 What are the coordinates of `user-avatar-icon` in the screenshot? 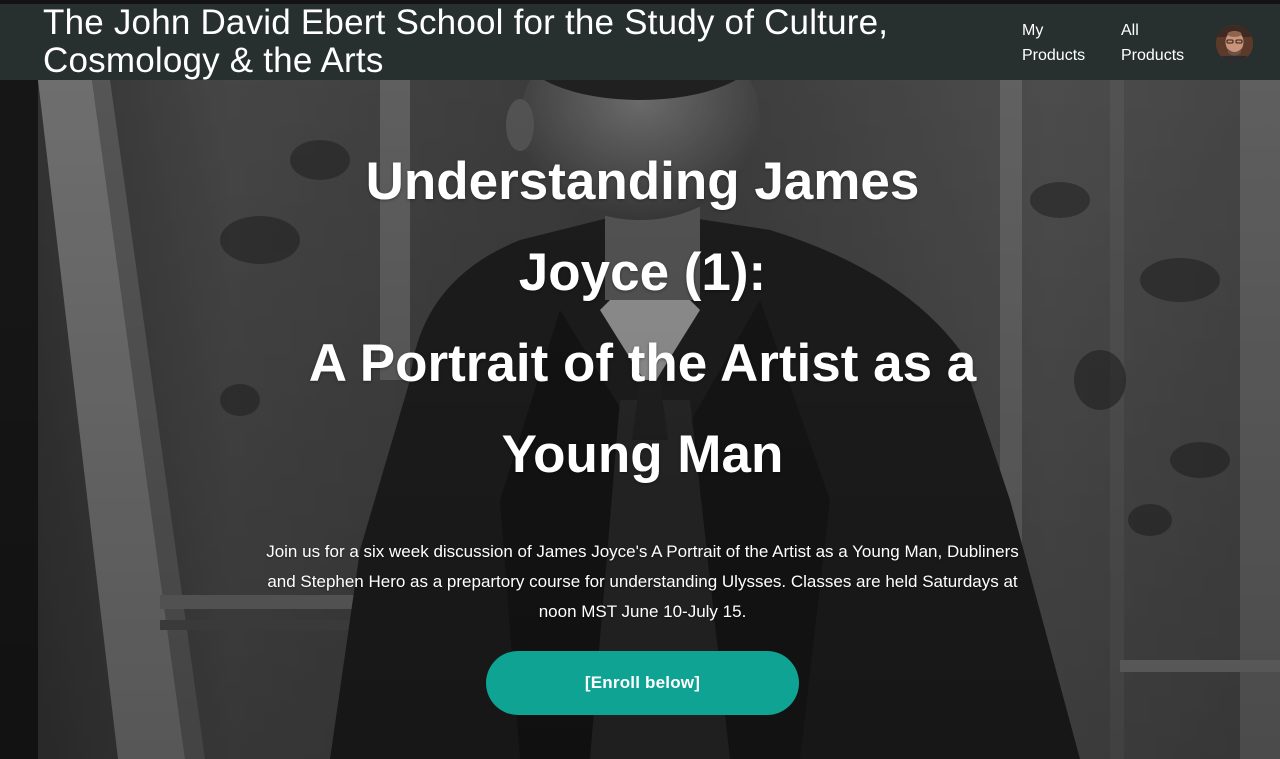 It's located at (1234, 43).